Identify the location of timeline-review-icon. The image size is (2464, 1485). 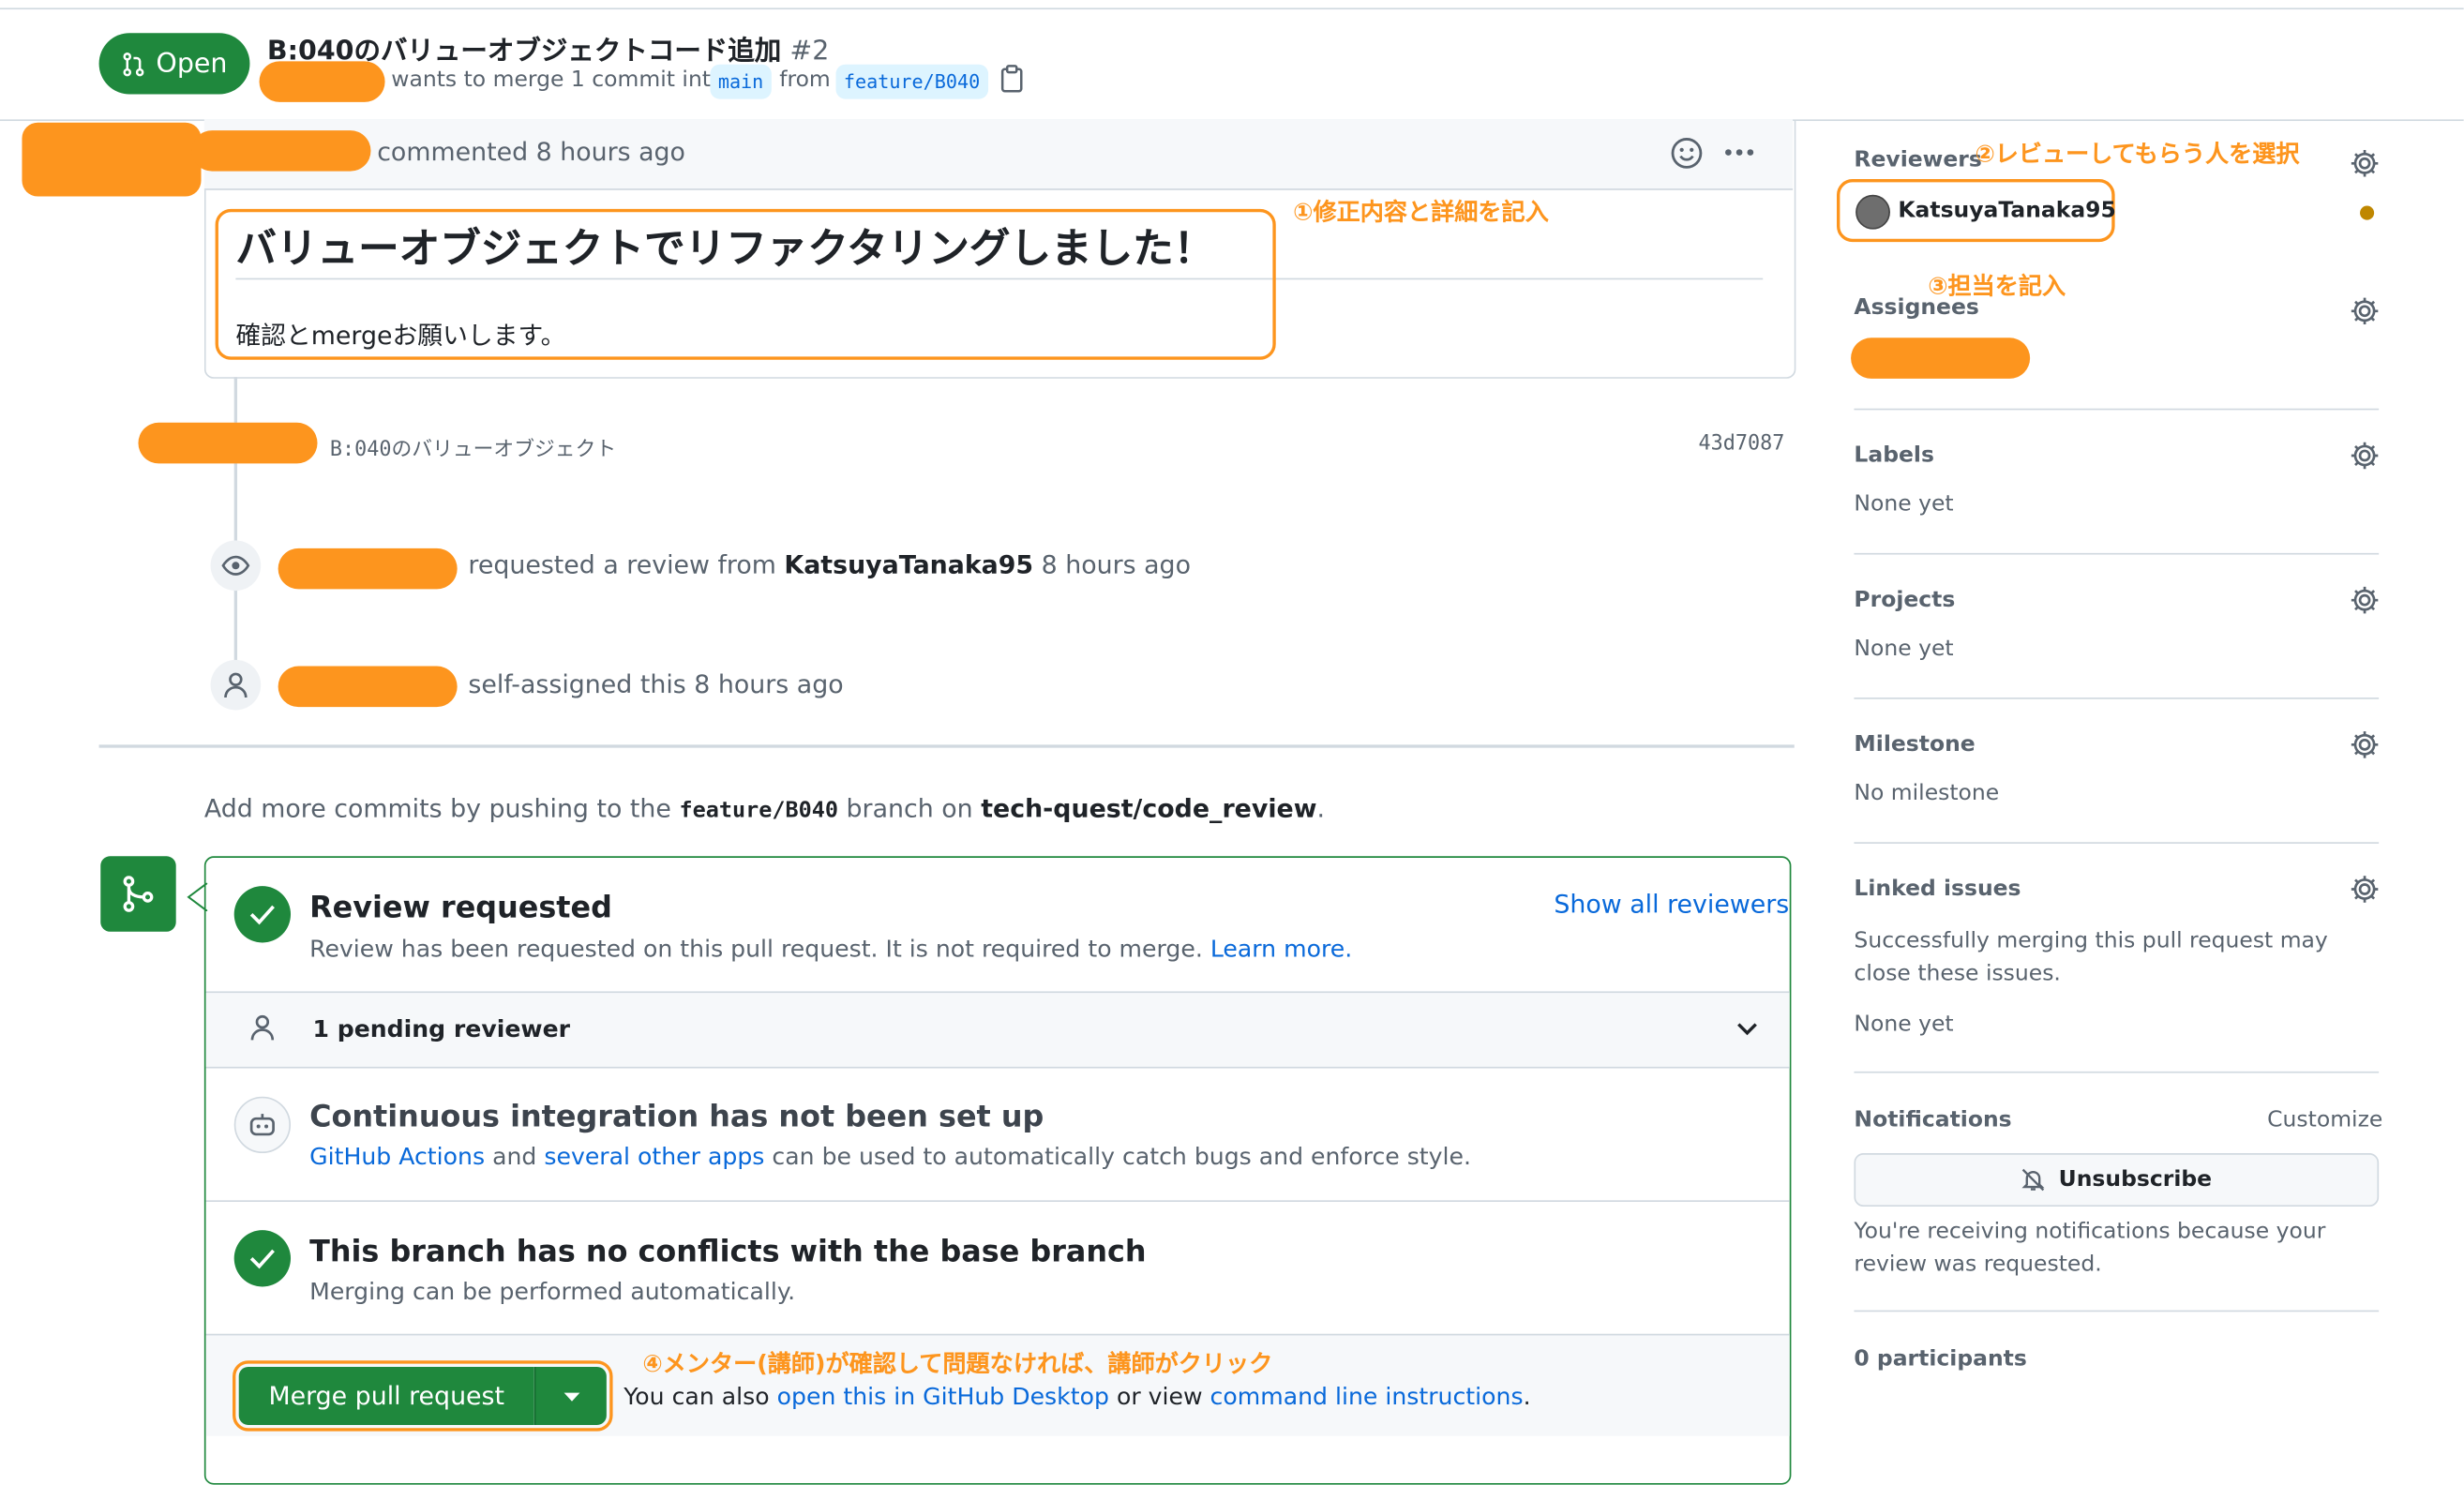
(236, 566).